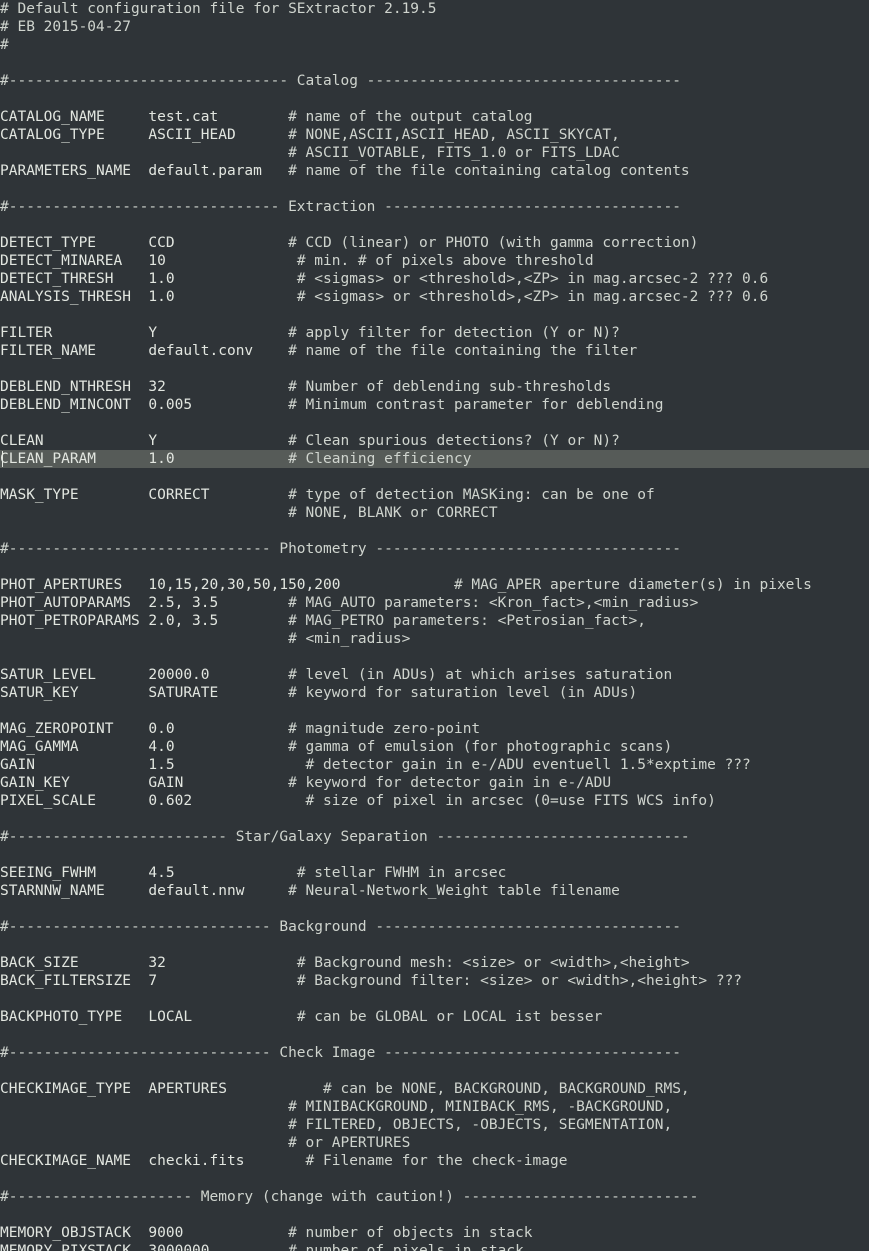 The image size is (869, 1251). What do you see at coordinates (144, 441) in the screenshot?
I see `config-entry: CLEAN Y` at bounding box center [144, 441].